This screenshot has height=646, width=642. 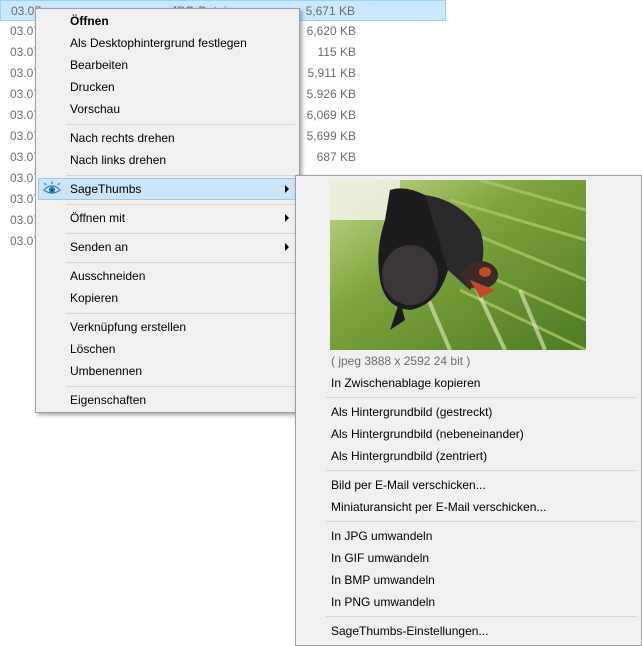 What do you see at coordinates (167, 65) in the screenshot?
I see `menu-item-edit: Bearbeiten` at bounding box center [167, 65].